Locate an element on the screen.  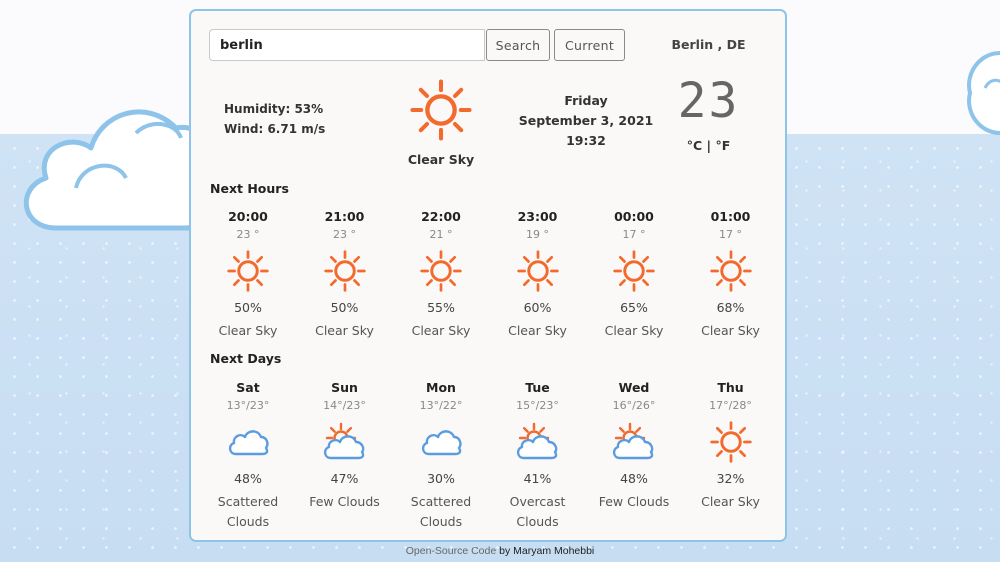
date-label: September 3, 2021 is located at coordinates (586, 120).